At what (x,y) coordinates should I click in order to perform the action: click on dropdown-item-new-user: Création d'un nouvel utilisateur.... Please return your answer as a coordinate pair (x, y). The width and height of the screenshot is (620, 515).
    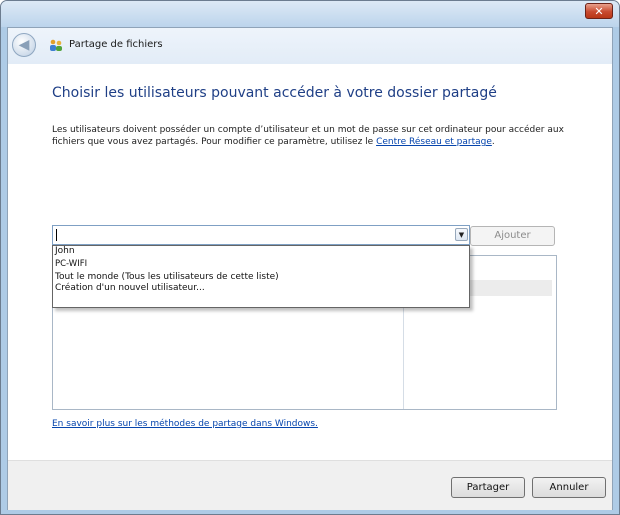
    Looking at the image, I should click on (130, 288).